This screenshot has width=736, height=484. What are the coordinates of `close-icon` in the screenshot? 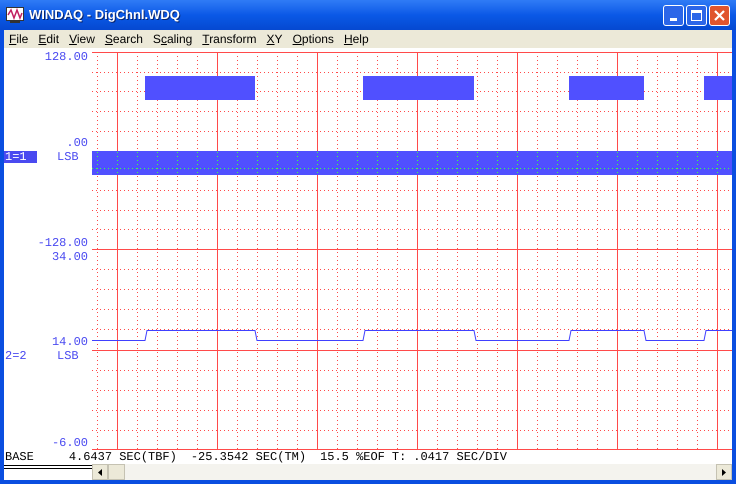 It's located at (719, 15).